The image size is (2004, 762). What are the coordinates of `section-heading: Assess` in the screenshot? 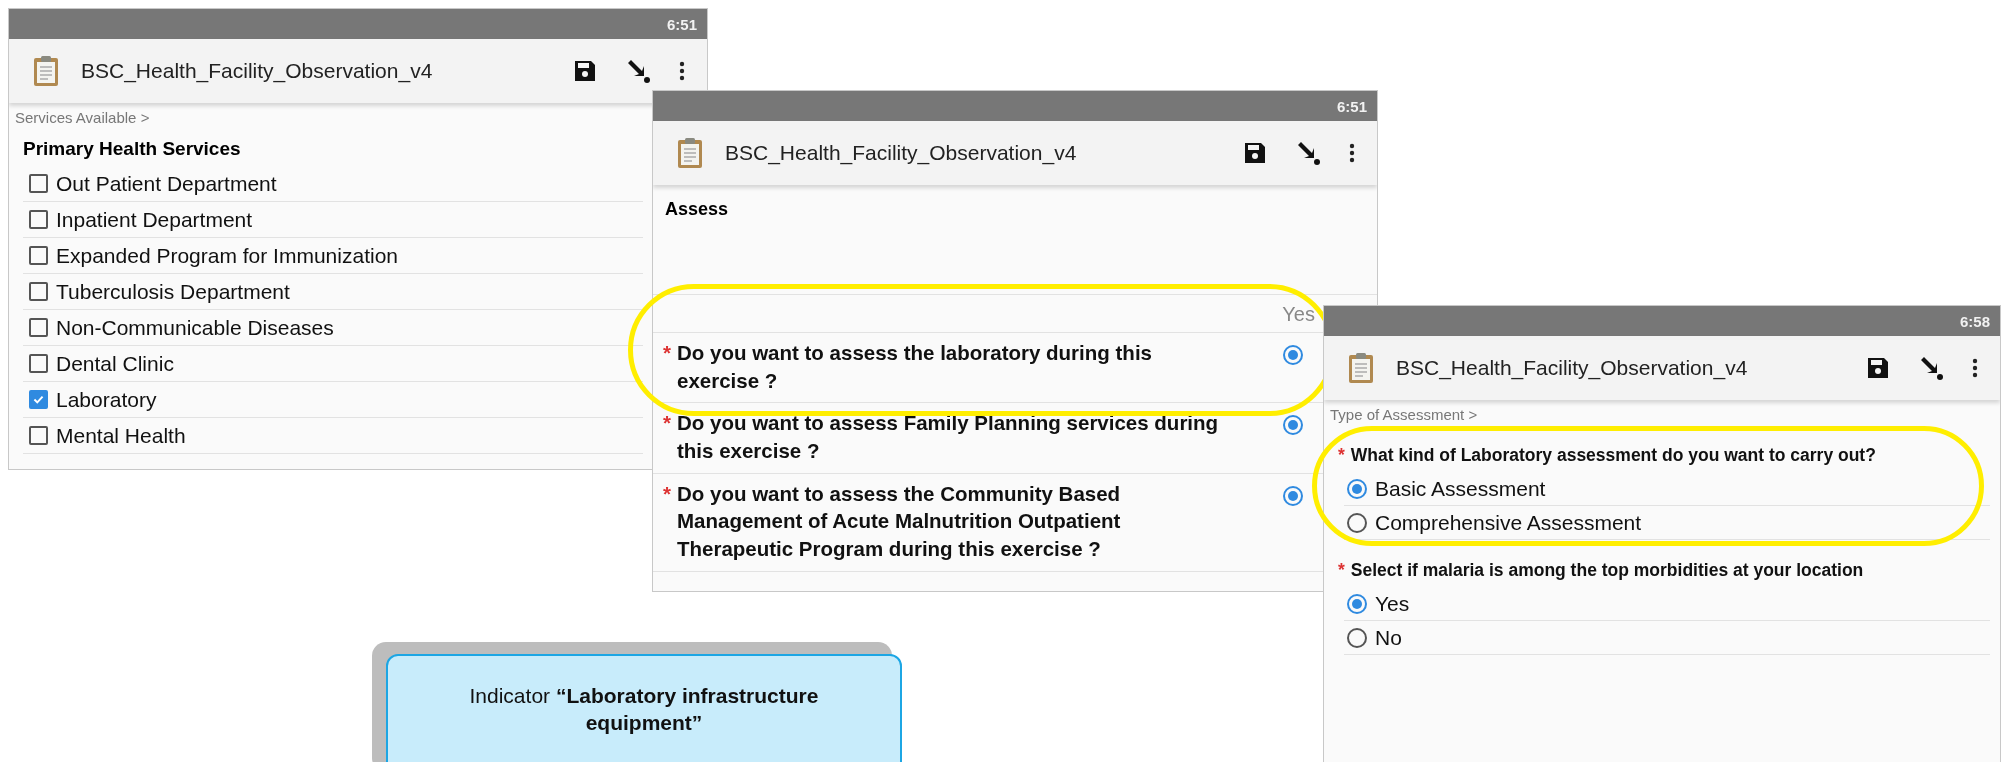 It's located at (697, 209).